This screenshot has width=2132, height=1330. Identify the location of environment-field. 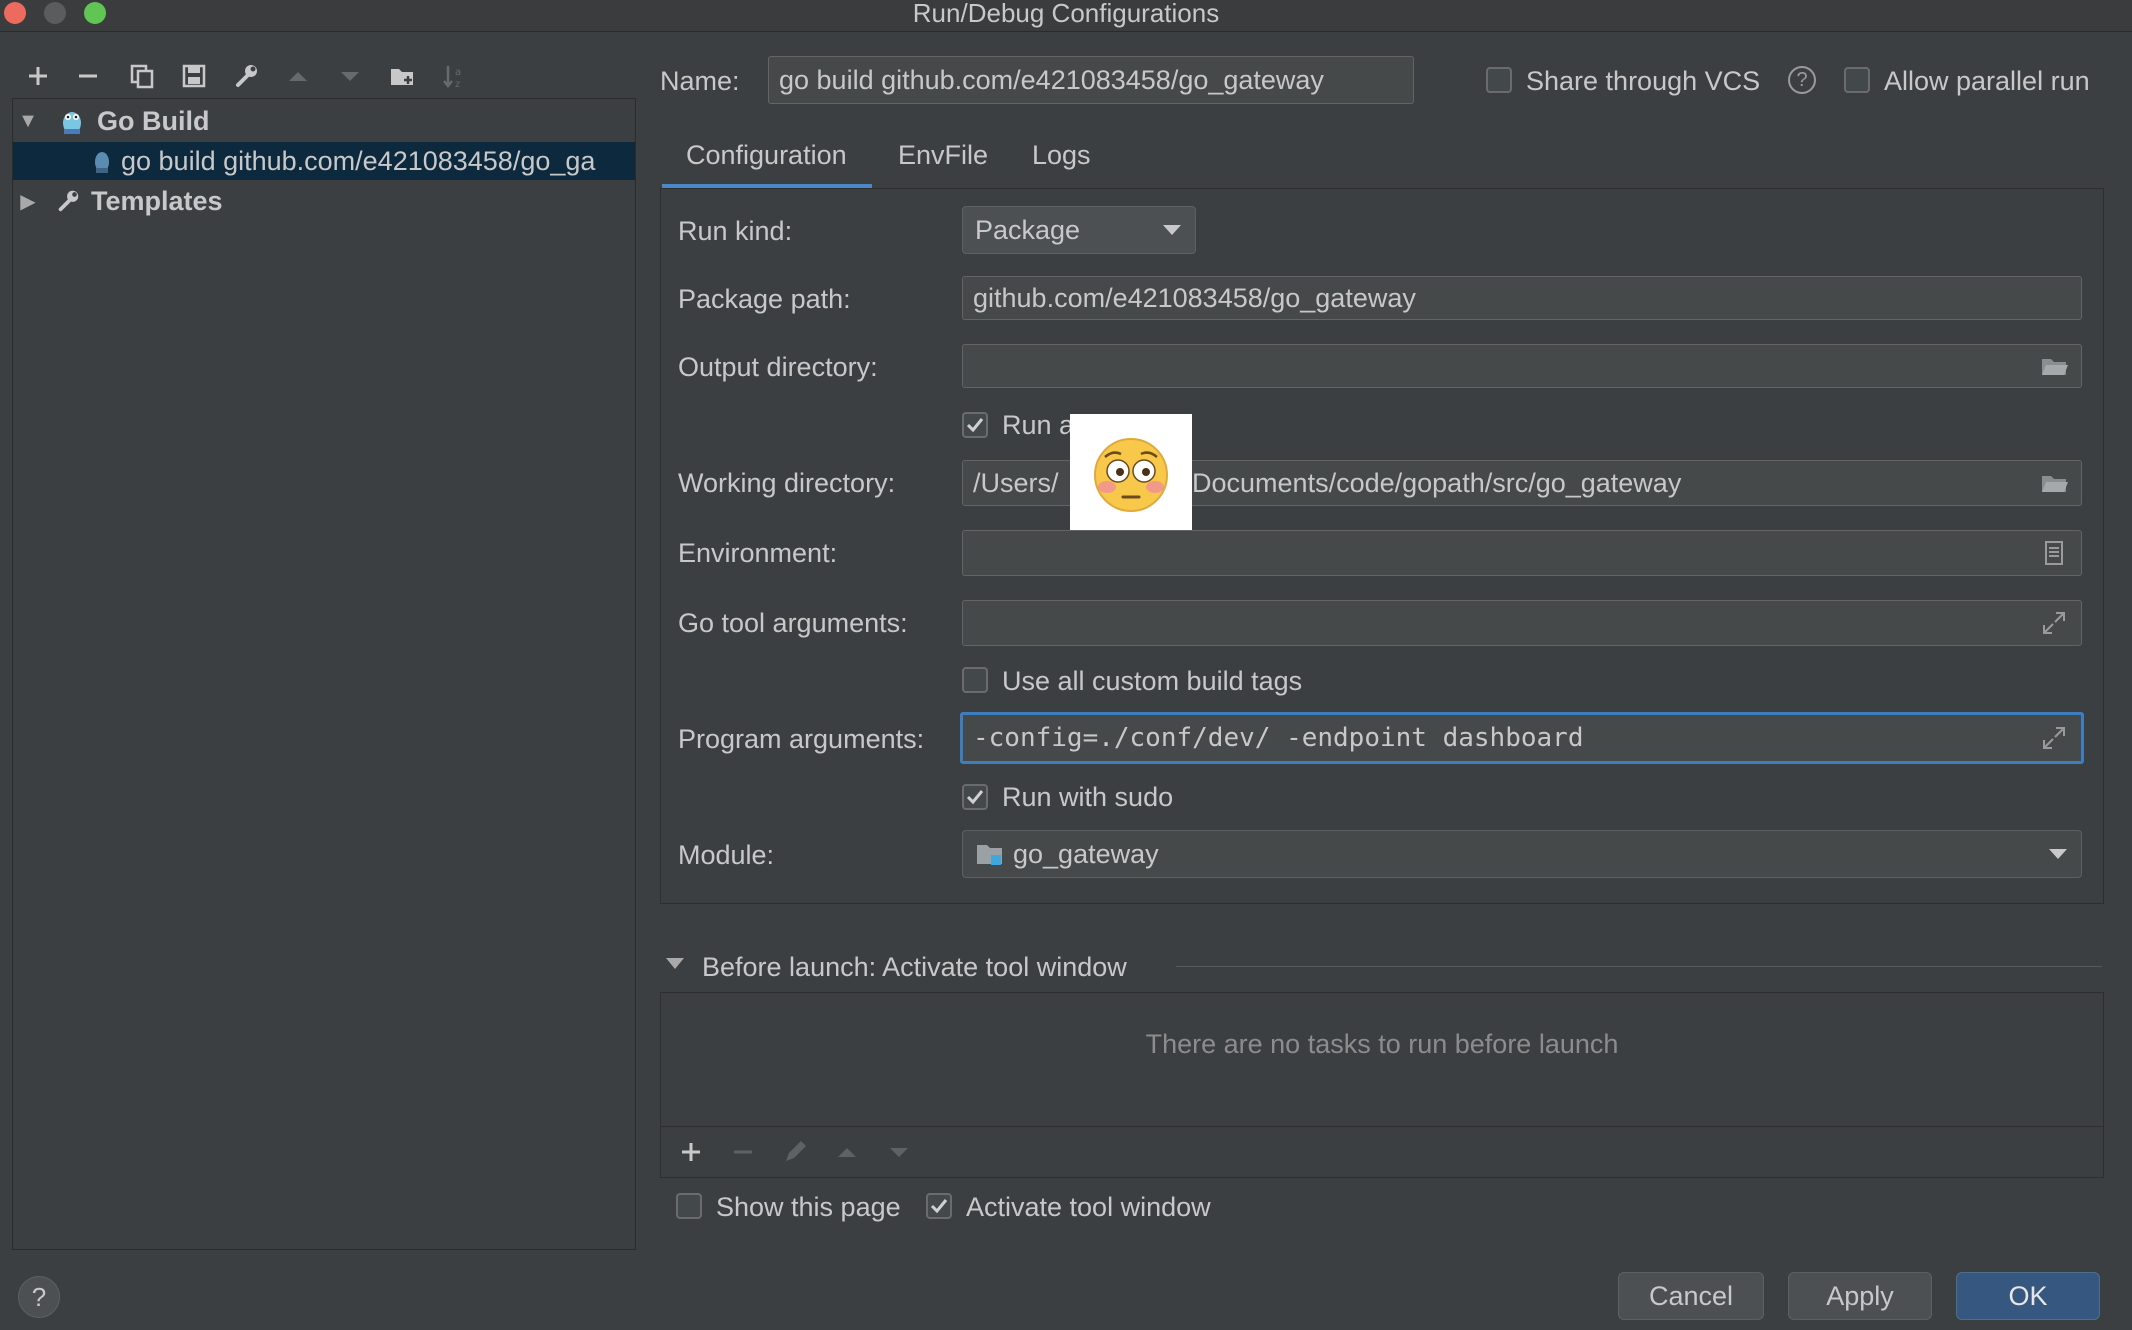
(1522, 553).